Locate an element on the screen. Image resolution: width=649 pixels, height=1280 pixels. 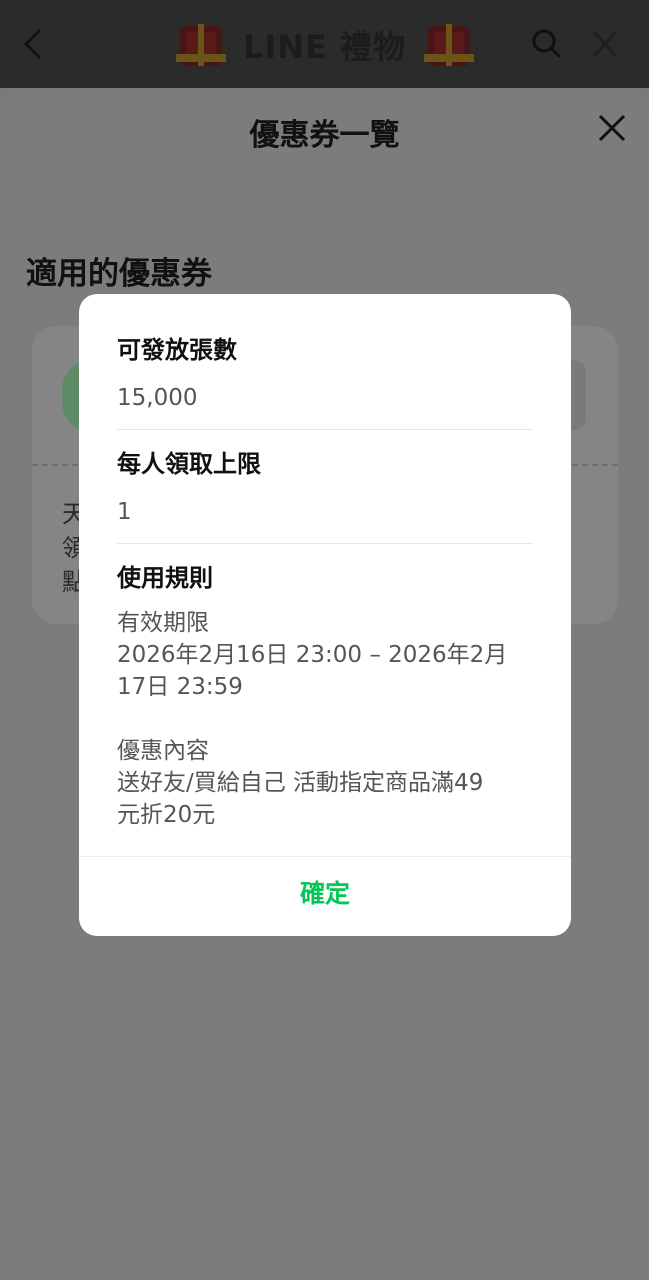
search-icon is located at coordinates (547, 44).